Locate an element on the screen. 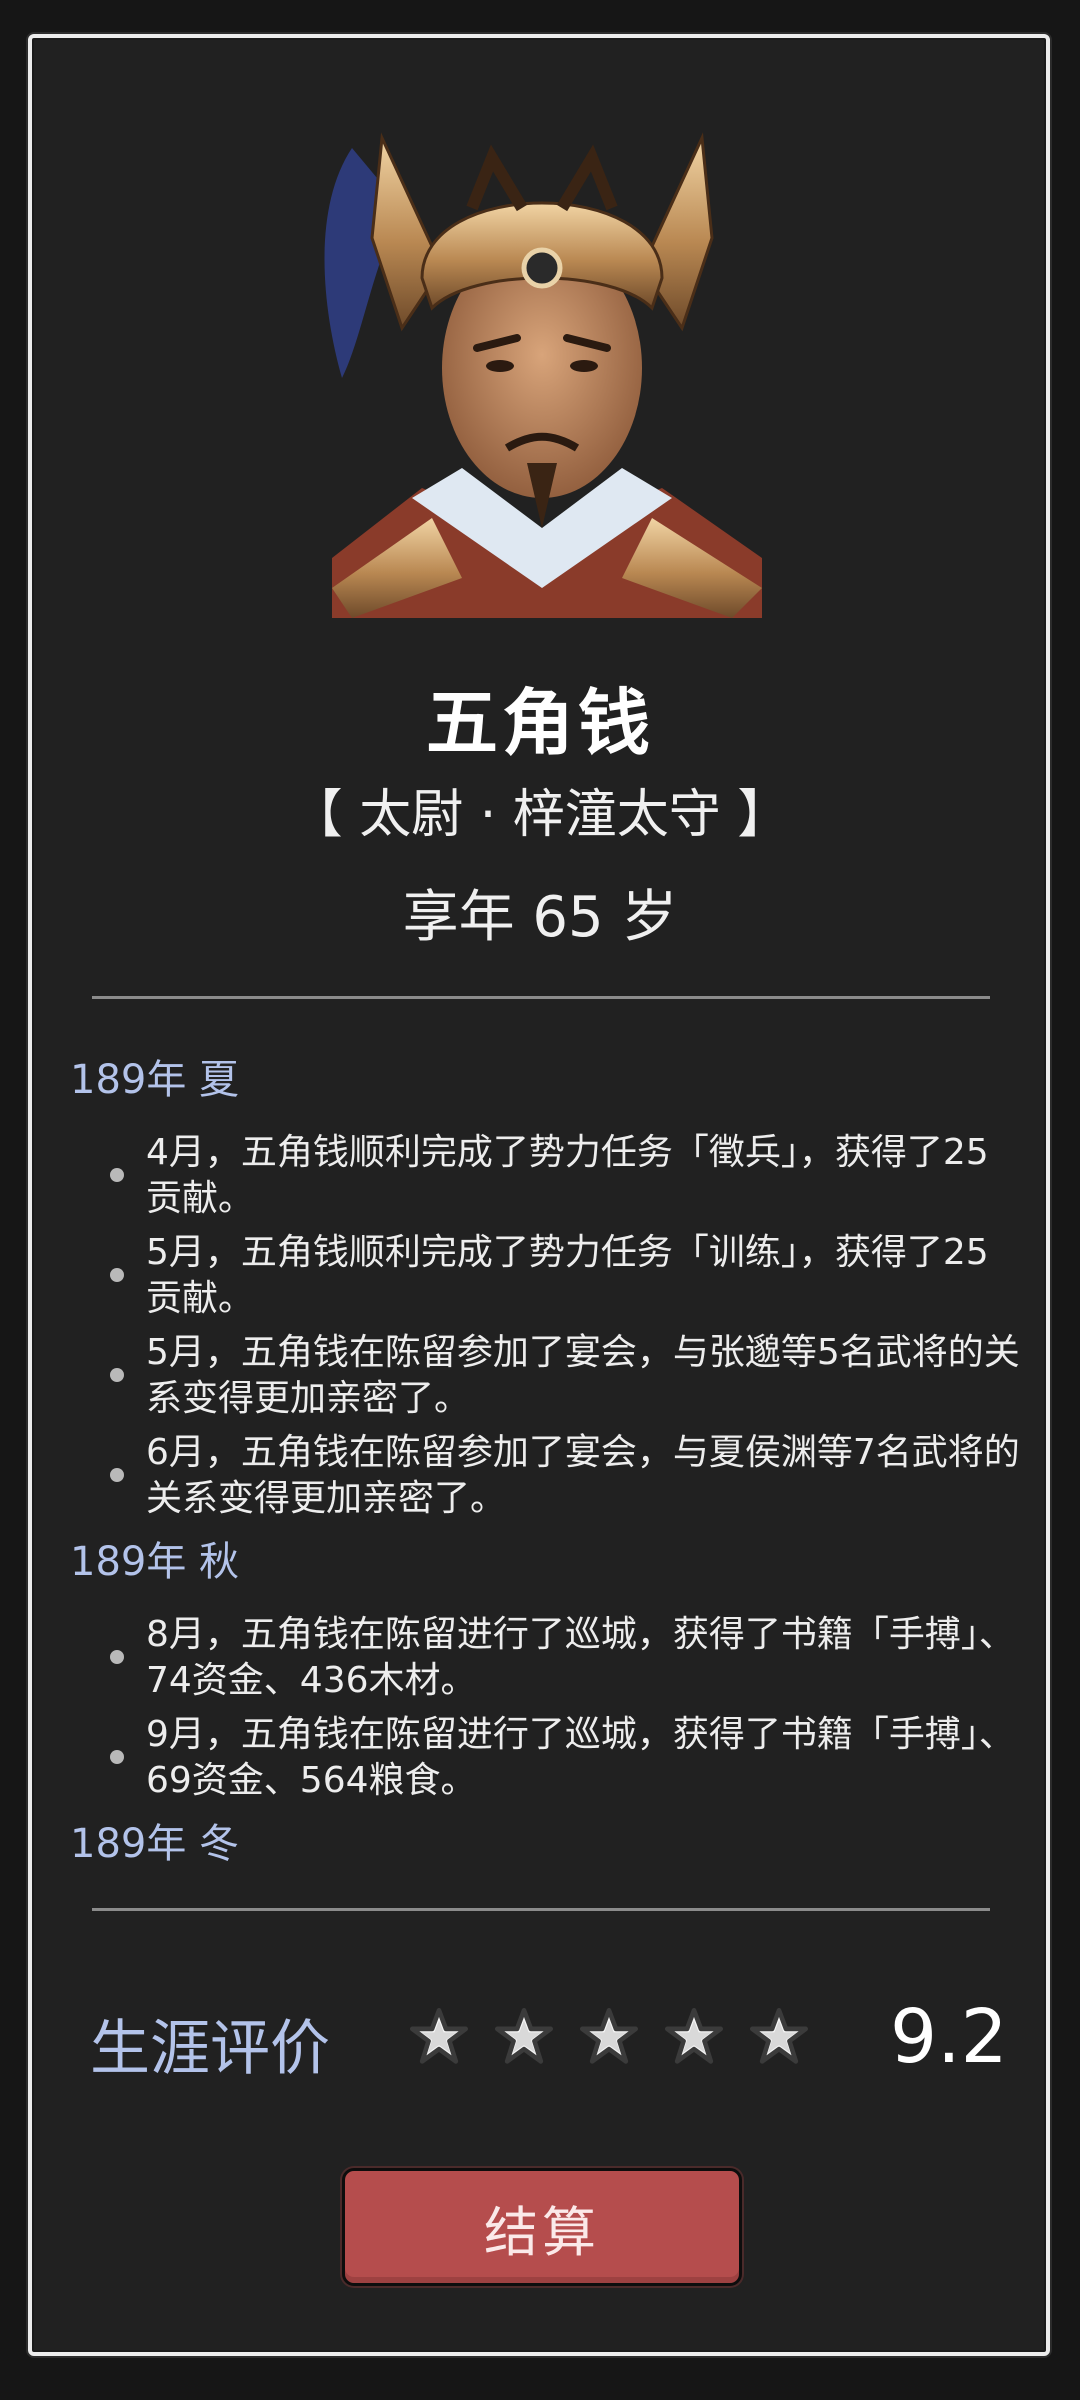 The width and height of the screenshot is (1080, 2400). log-entry: 8月，五角钱在陈留进行了巡城，获得了书籍「手搏」、74资金、436木材。 is located at coordinates (545, 1658).